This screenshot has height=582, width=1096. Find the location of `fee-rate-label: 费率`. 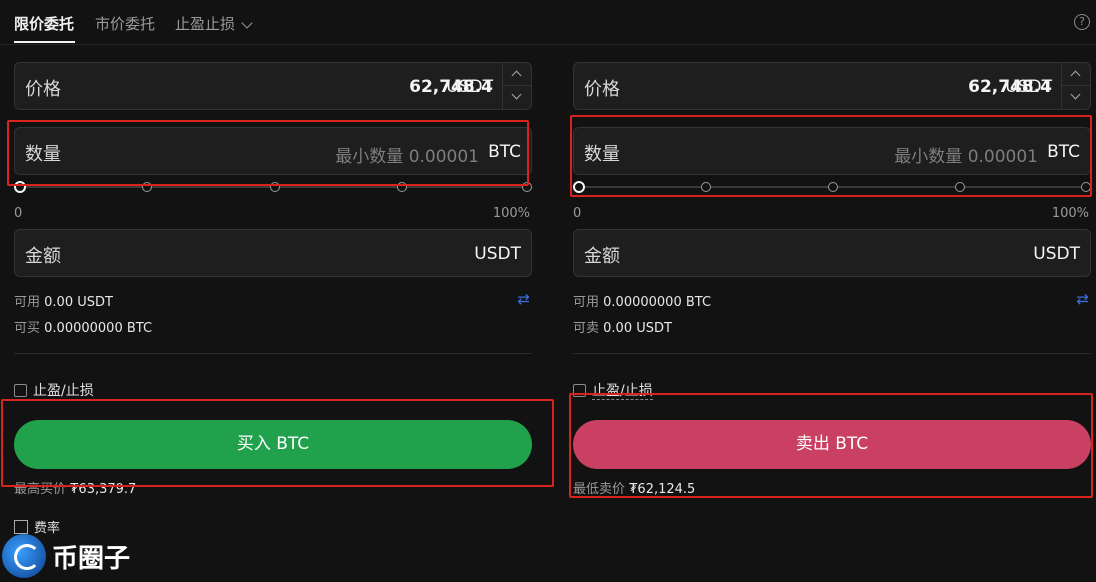

fee-rate-label: 费率 is located at coordinates (47, 528).